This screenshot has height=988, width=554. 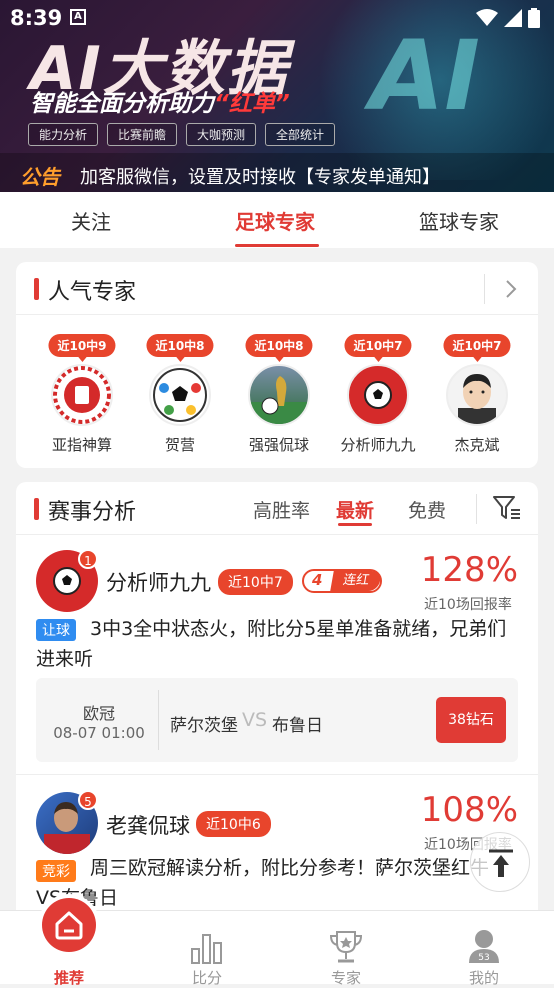 What do you see at coordinates (345, 978) in the screenshot?
I see `nav-label: 专家` at bounding box center [345, 978].